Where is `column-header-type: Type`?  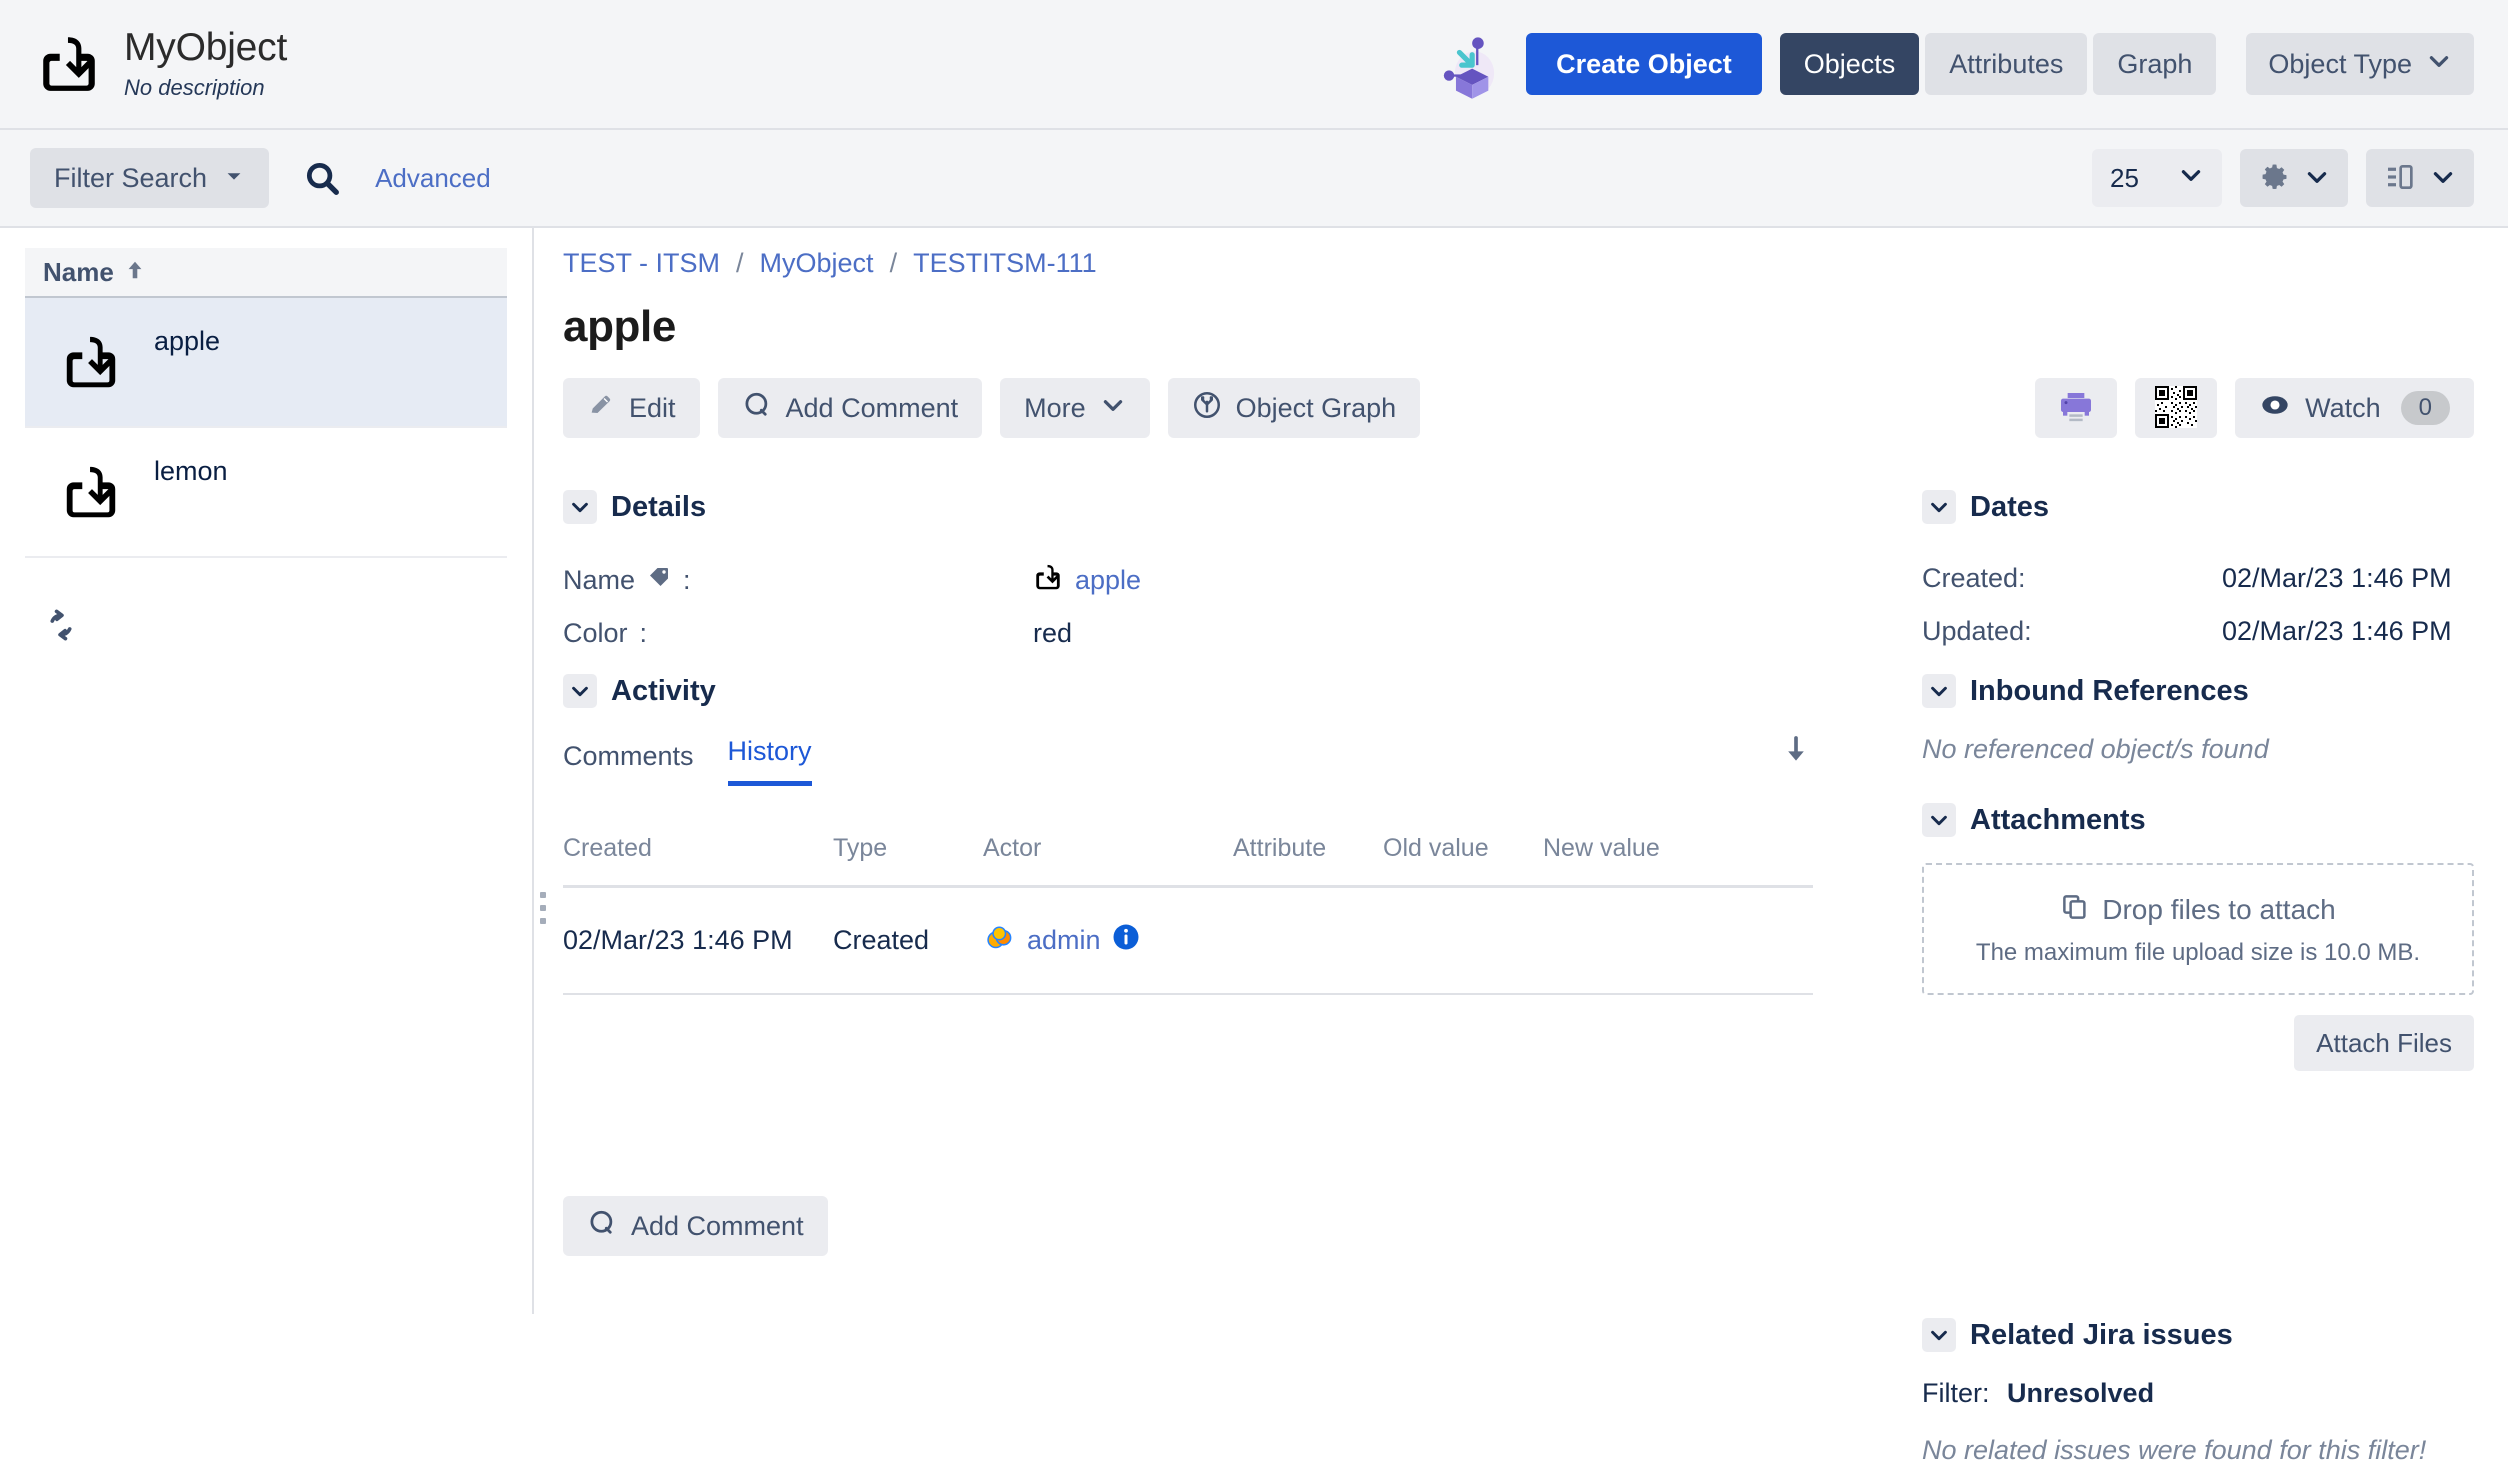
column-header-type: Type is located at coordinates (908, 861).